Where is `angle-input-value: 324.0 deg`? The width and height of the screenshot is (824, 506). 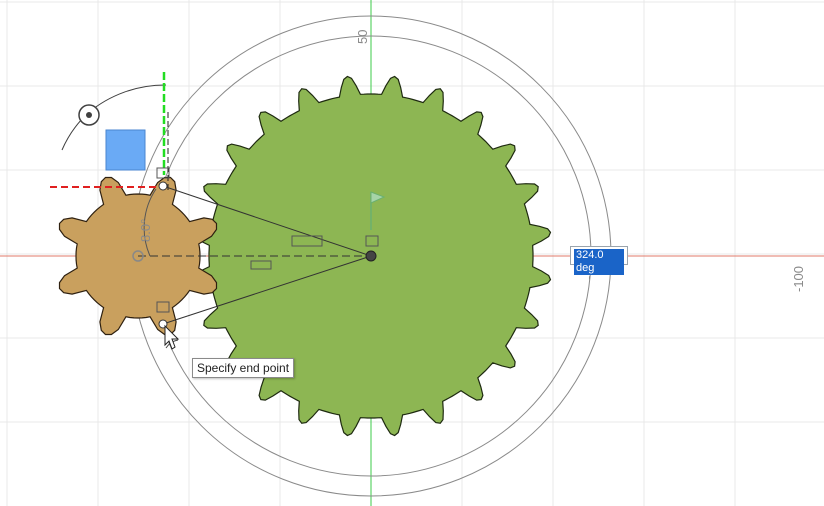 angle-input-value: 324.0 deg is located at coordinates (599, 262).